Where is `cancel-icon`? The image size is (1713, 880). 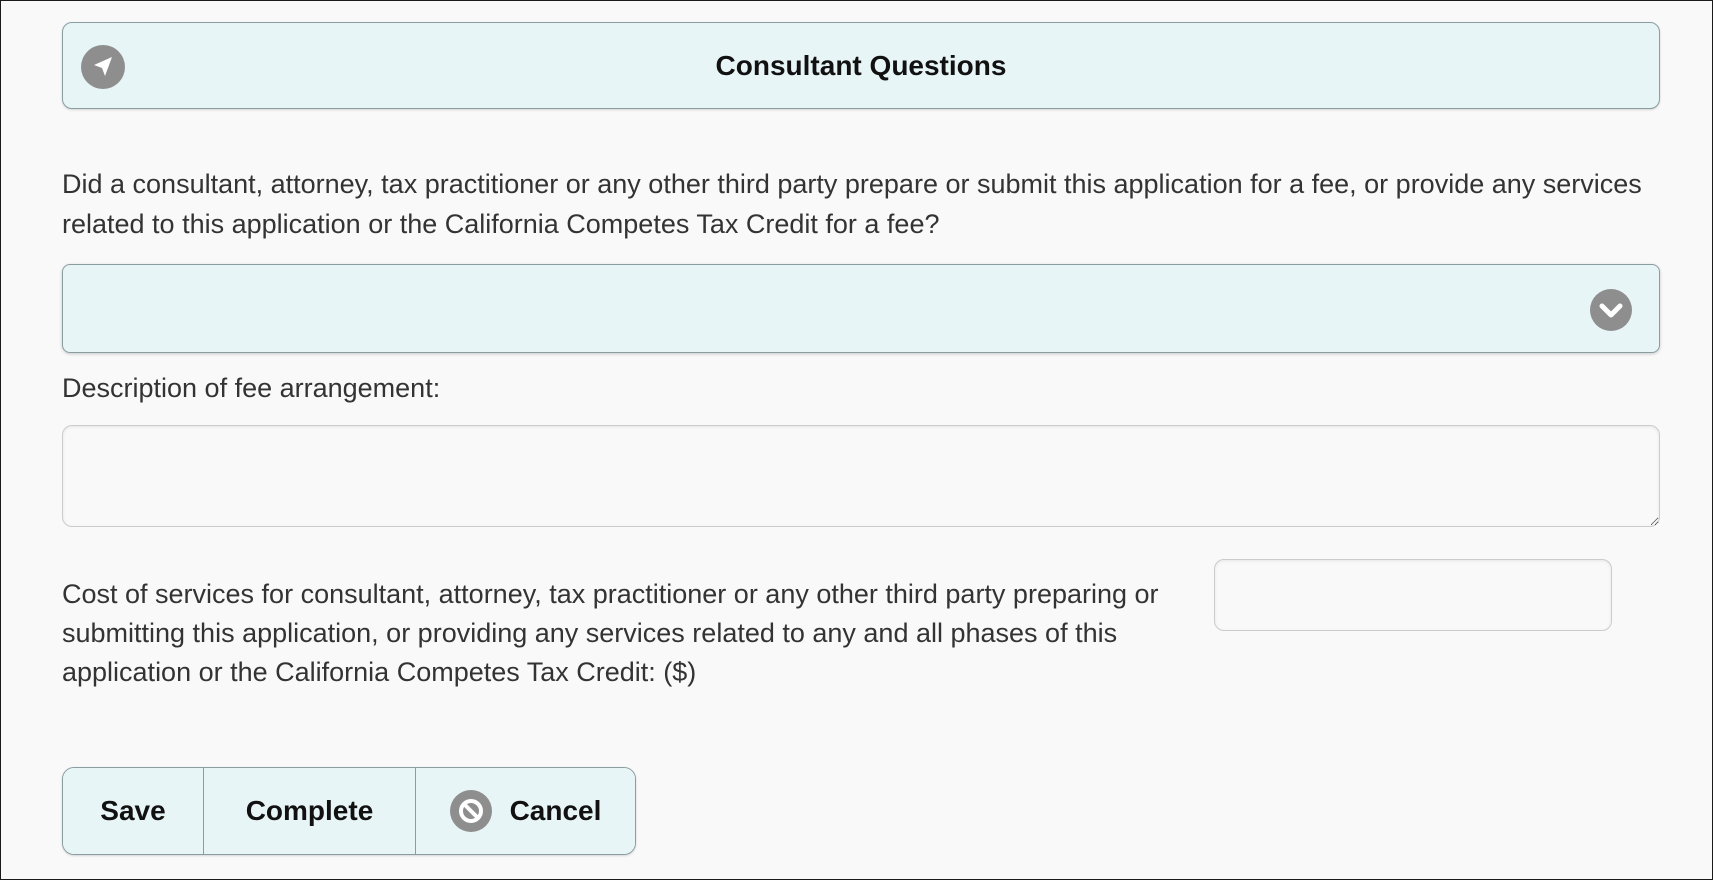 cancel-icon is located at coordinates (470, 811).